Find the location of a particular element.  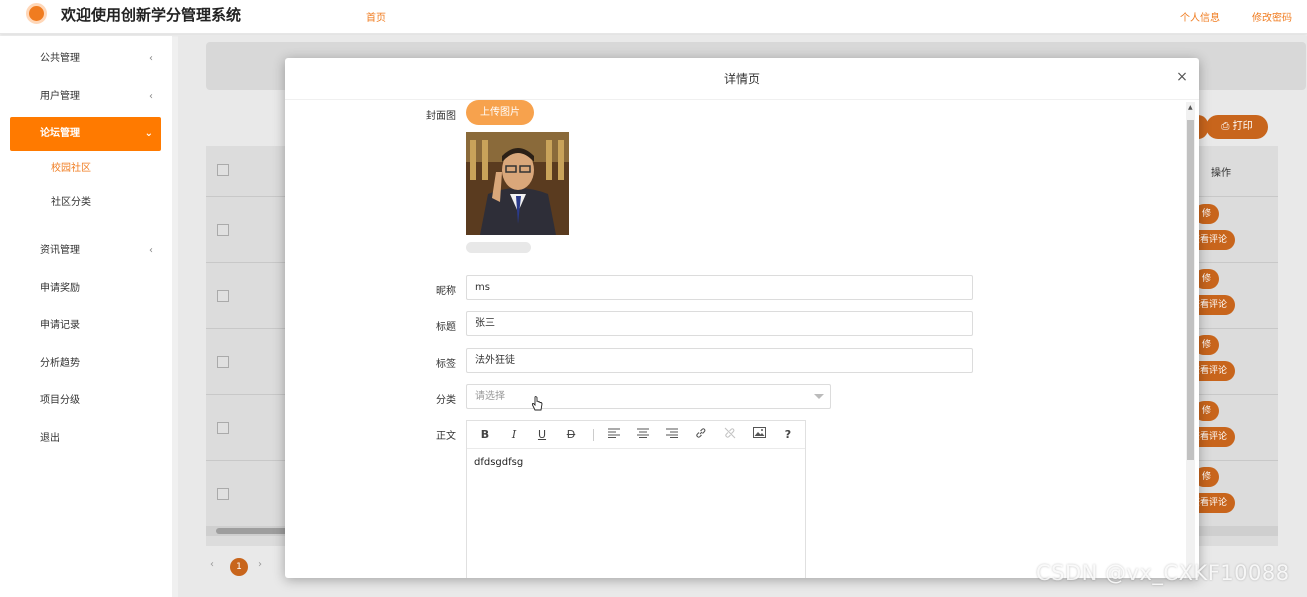

sidebar-item-label: 用户管理 is located at coordinates (60, 96).